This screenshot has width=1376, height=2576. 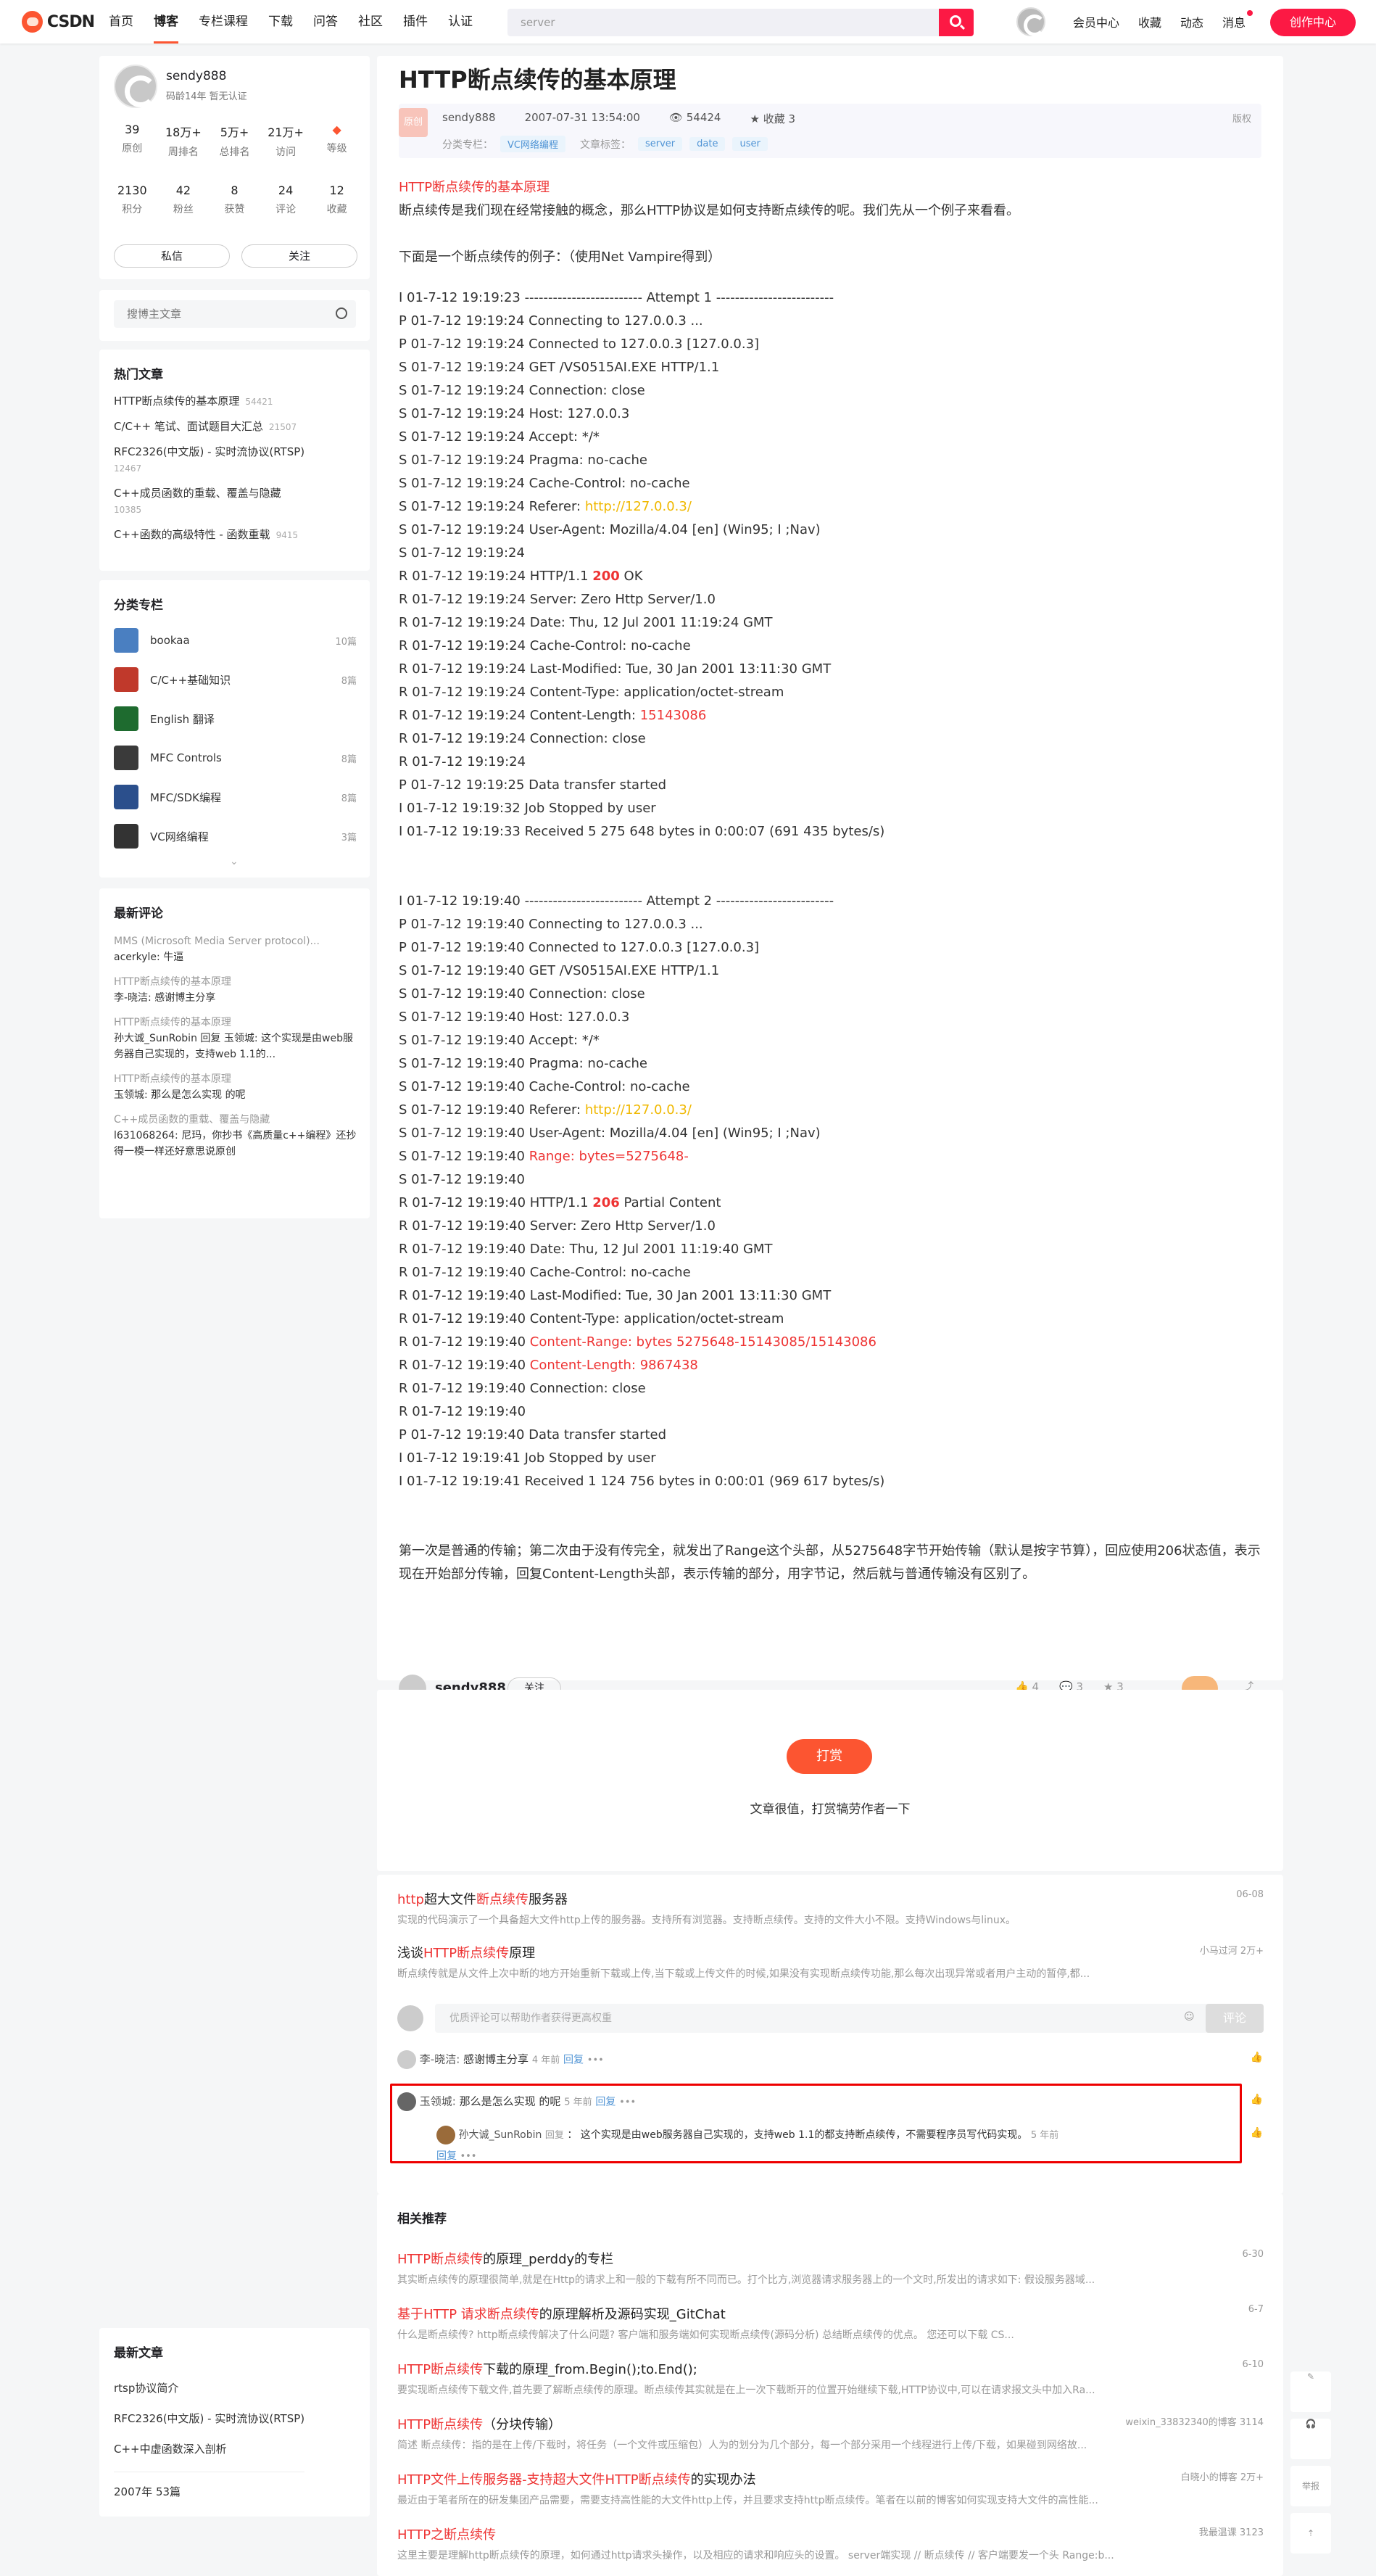 What do you see at coordinates (675, 117) in the screenshot?
I see `eye-icon: 👁` at bounding box center [675, 117].